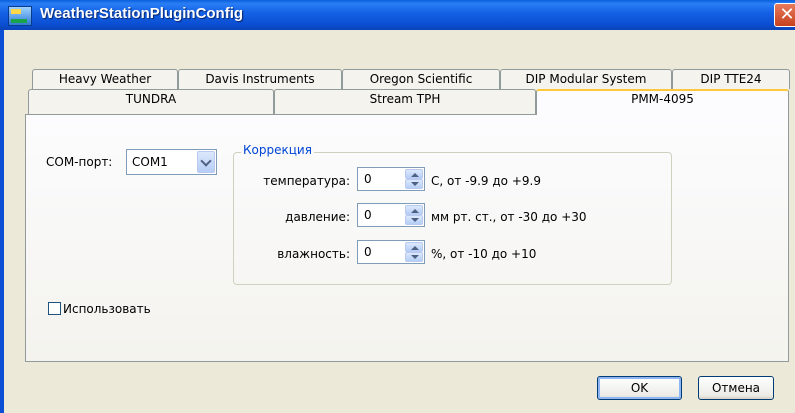 The image size is (795, 413). What do you see at coordinates (107, 309) in the screenshot?
I see `use-checkbox-label: Использовать` at bounding box center [107, 309].